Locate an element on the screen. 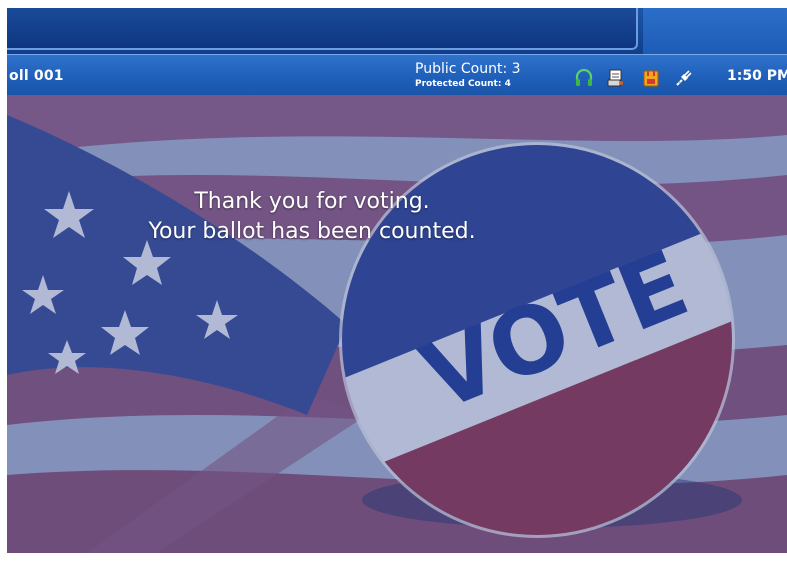 Image resolution: width=787 pixels, height=561 pixels. title-bar-right is located at coordinates (715, 31).